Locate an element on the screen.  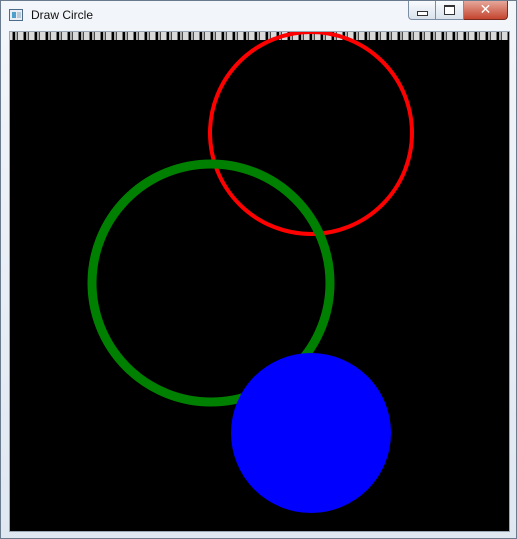
title-bar: Draw Circle ✕ is located at coordinates (258, 15).